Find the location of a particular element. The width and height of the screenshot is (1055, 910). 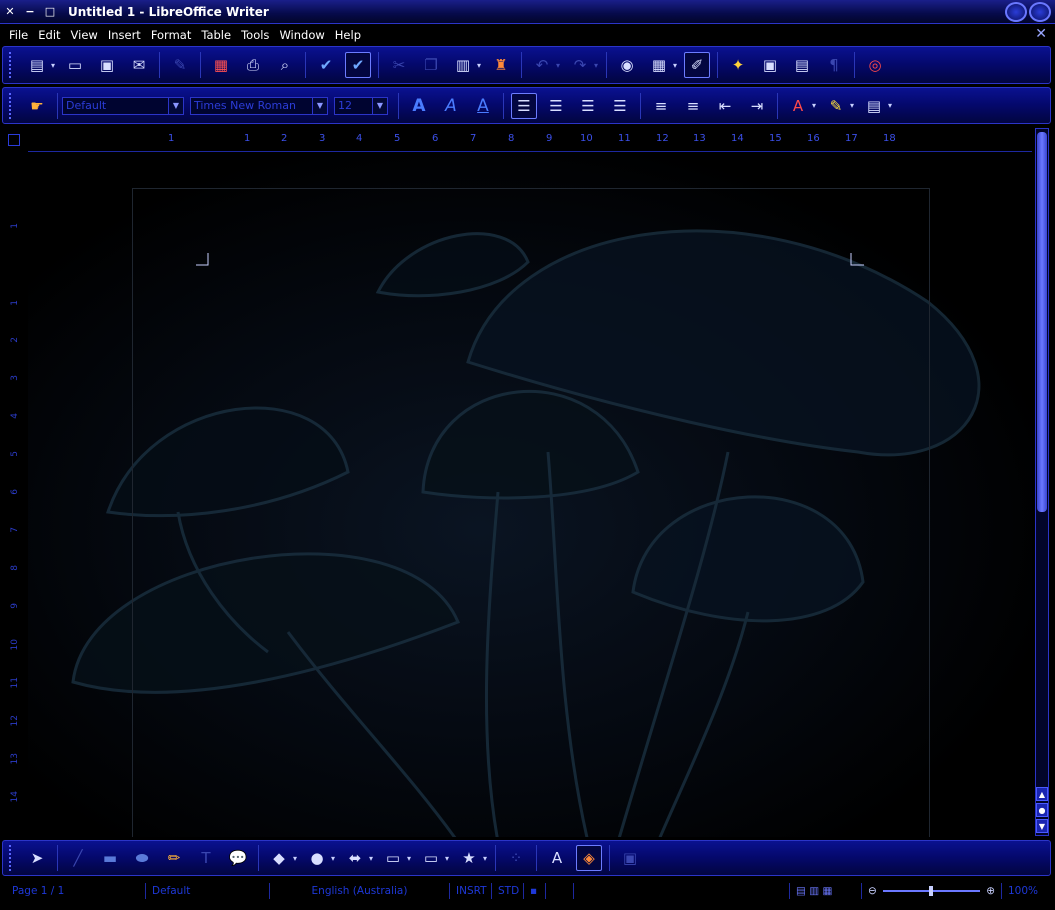

menu-edit: Edit is located at coordinates (49, 35).